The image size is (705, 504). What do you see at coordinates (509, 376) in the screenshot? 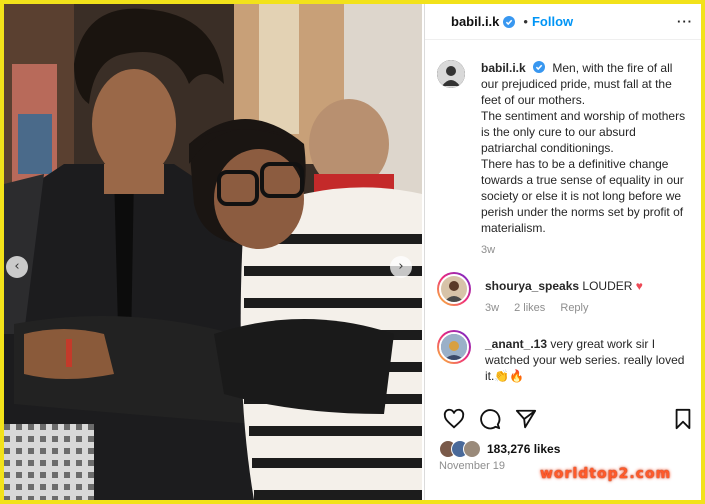
I see `clap-fire-emoji: 👏🔥` at bounding box center [509, 376].